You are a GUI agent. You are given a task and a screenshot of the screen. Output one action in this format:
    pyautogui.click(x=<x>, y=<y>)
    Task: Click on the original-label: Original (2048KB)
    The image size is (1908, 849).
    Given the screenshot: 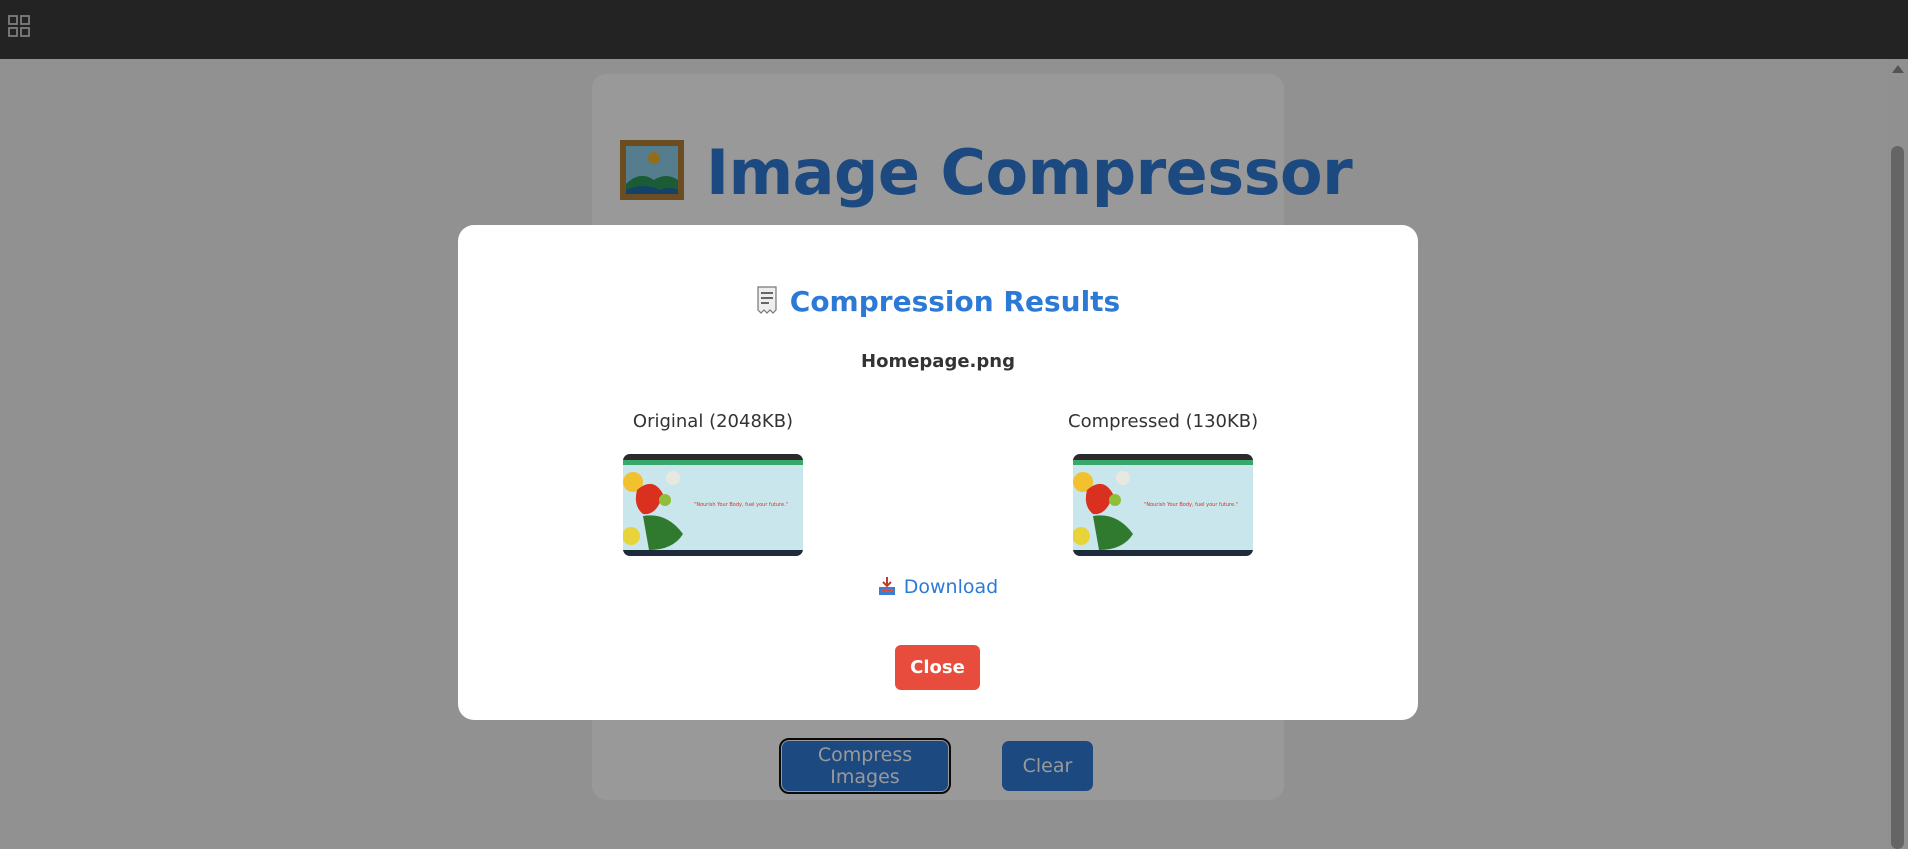 What is the action you would take?
    pyautogui.click(x=713, y=421)
    